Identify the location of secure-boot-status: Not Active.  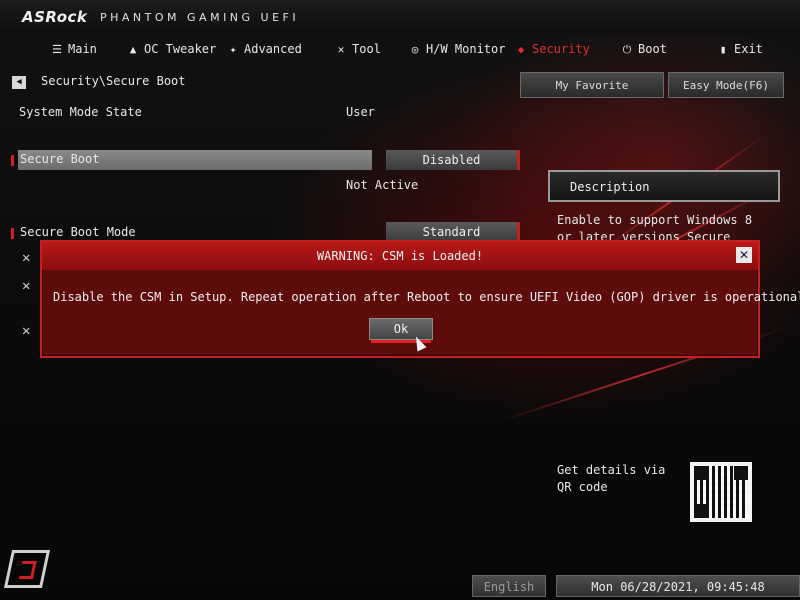
(382, 185).